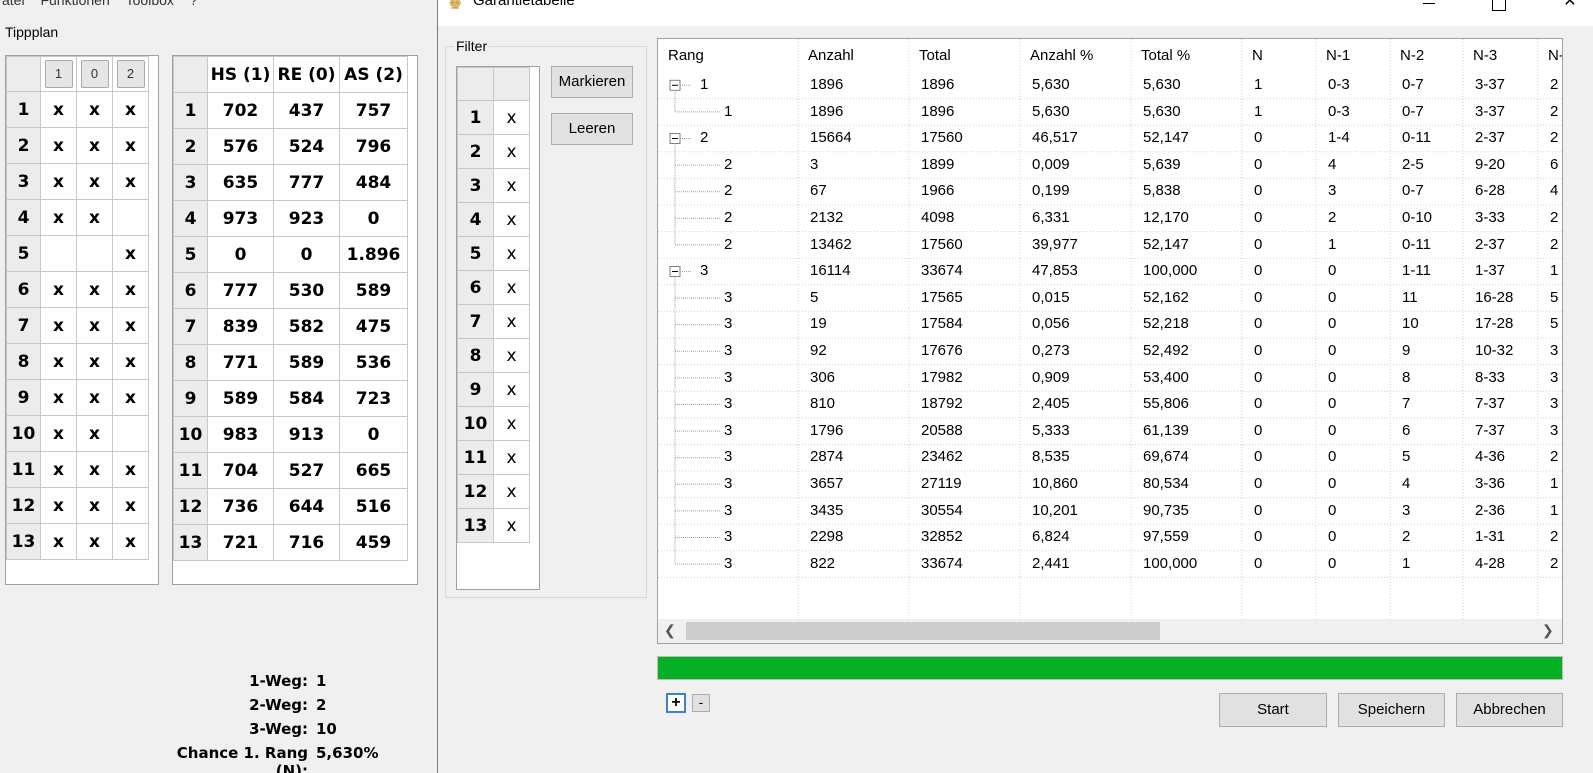 Image resolution: width=1593 pixels, height=773 pixels. Describe the element at coordinates (1428, 6) in the screenshot. I see `minimize-button` at that location.